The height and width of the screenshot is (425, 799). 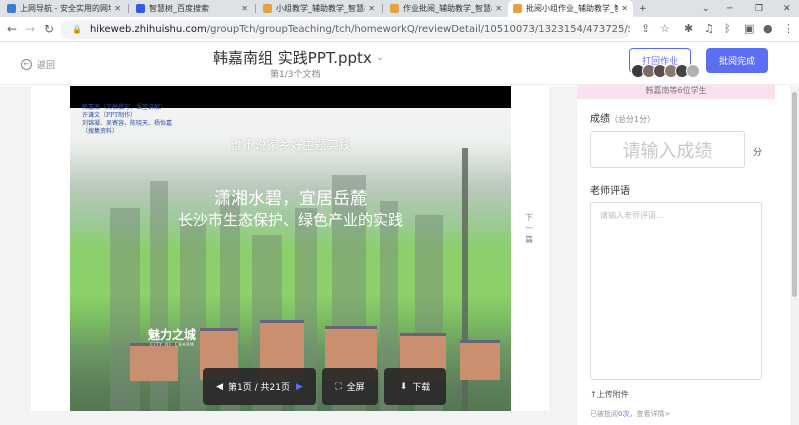 I want to click on comment-label: 老师评语, so click(x=610, y=191).